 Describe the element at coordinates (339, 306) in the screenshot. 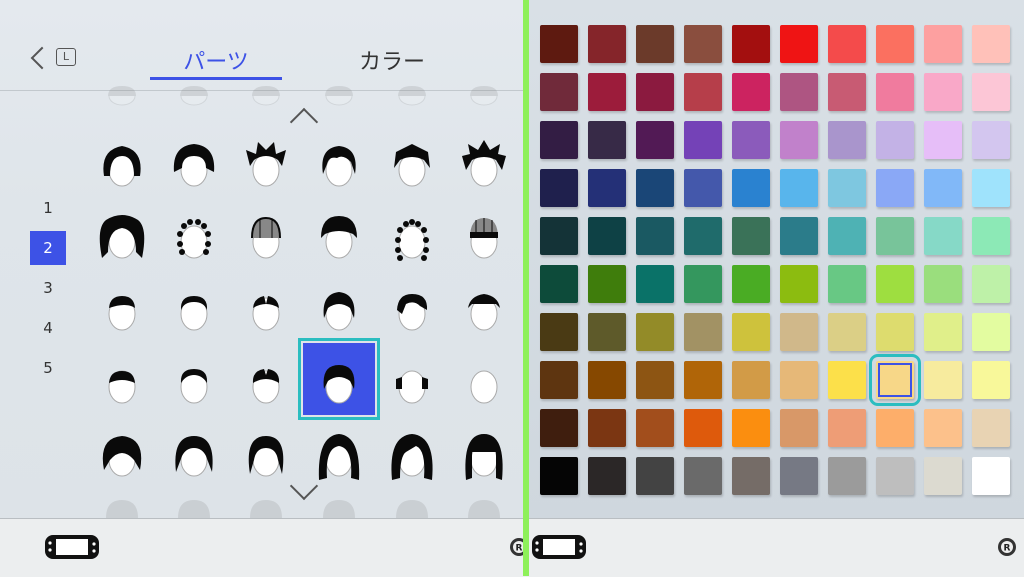

I see `short-hair-4-option` at that location.